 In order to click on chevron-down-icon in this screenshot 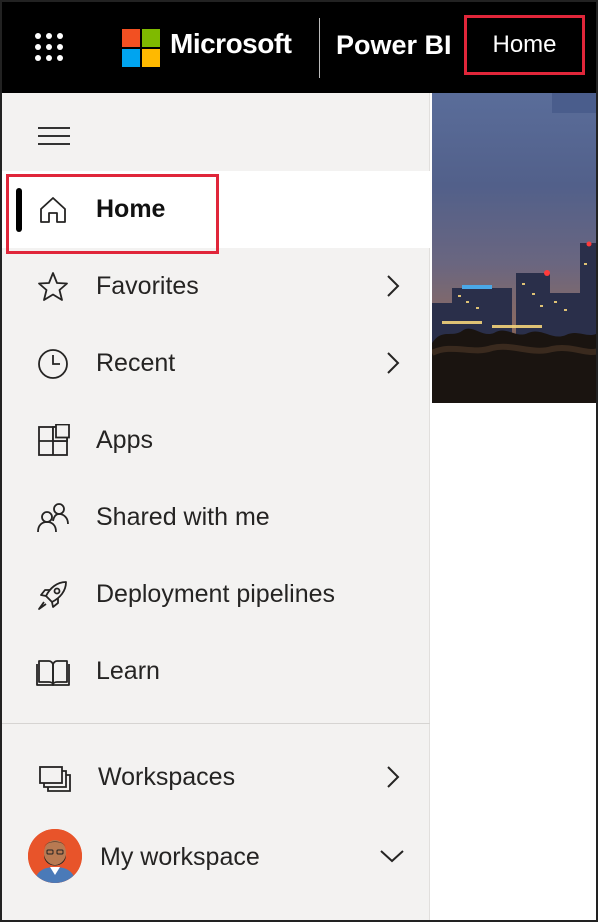, I will do `click(392, 856)`.